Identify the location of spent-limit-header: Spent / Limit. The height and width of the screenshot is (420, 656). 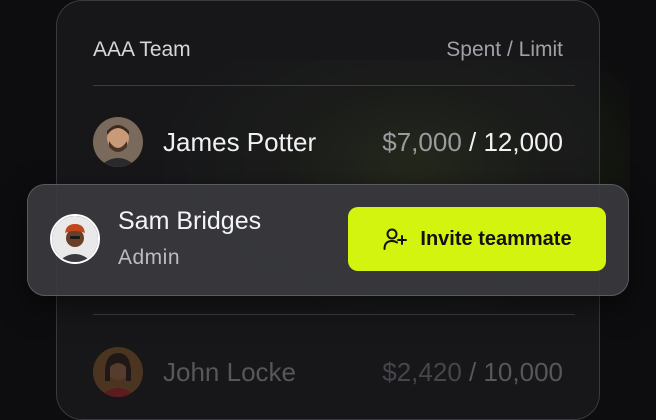
(504, 49).